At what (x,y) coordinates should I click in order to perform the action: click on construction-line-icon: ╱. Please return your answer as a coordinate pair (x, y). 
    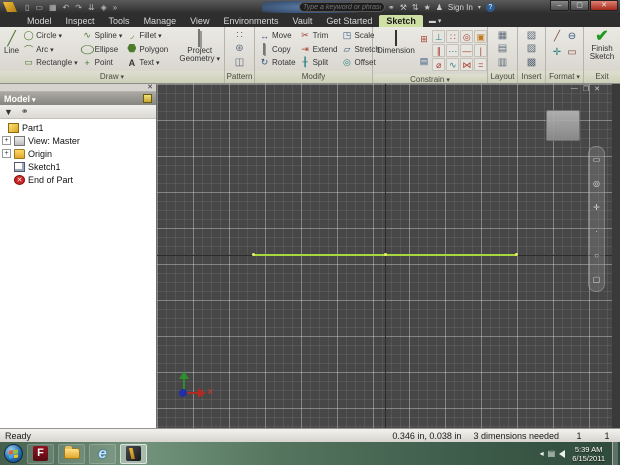
    Looking at the image, I should click on (557, 37).